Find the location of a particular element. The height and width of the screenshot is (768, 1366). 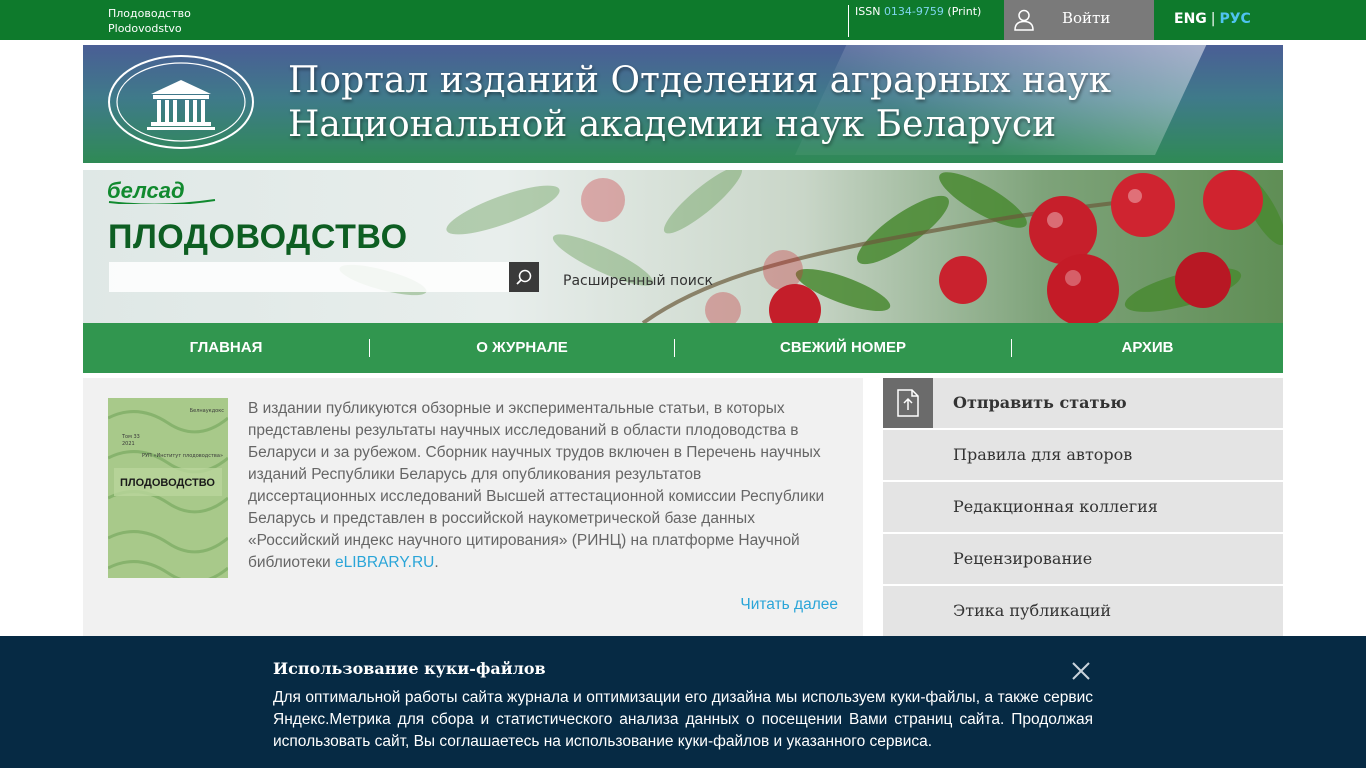

language-switcher: ENG | РУС is located at coordinates (1212, 19).